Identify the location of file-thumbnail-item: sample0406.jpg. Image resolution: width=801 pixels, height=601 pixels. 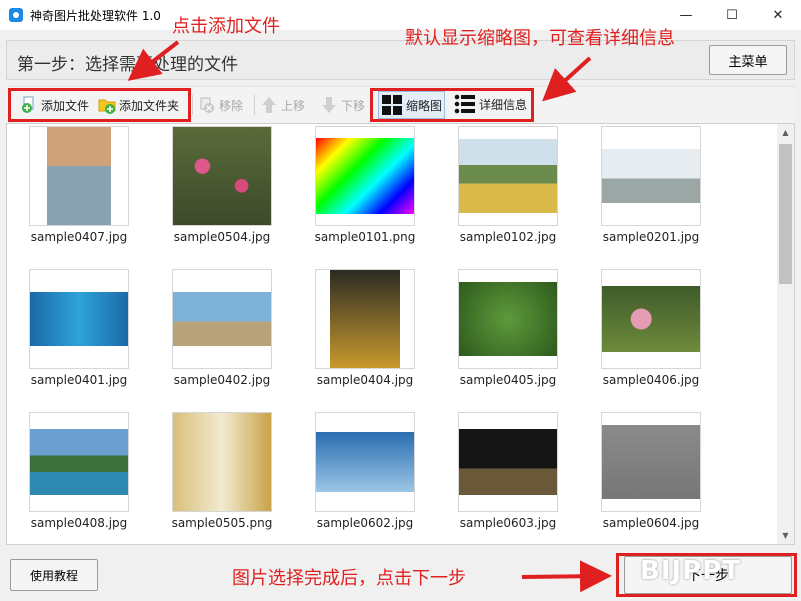
(651, 328).